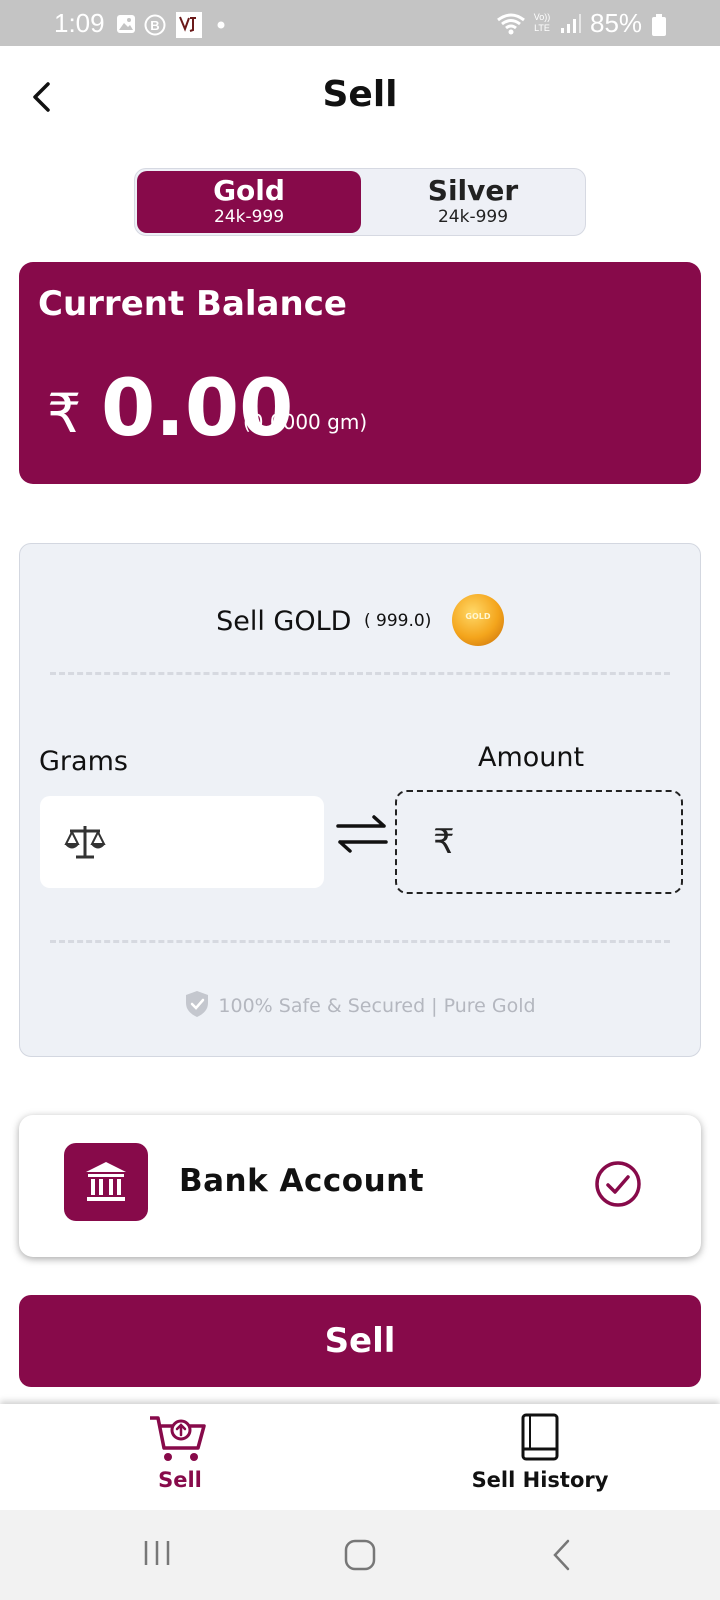 The image size is (720, 1600). Describe the element at coordinates (360, 620) in the screenshot. I see `sell-heading-row: Sell GOLD ( 999.0) GOLD` at that location.